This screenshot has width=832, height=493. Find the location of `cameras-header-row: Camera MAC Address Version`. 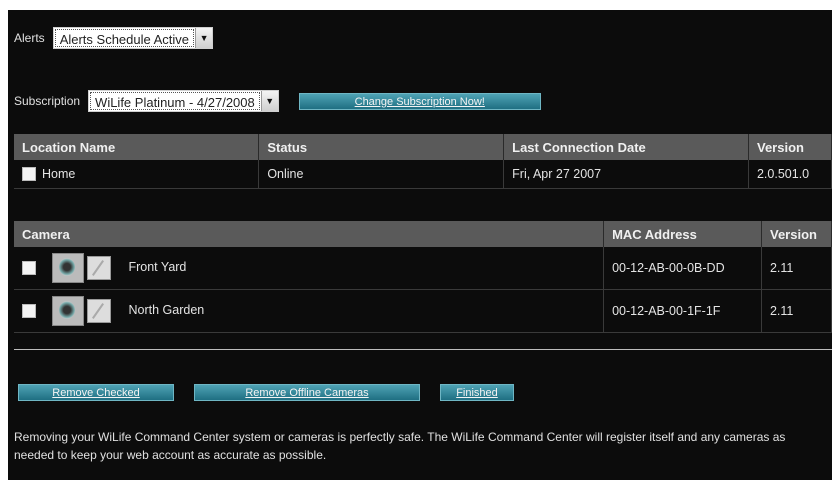

cameras-header-row: Camera MAC Address Version is located at coordinates (423, 234).